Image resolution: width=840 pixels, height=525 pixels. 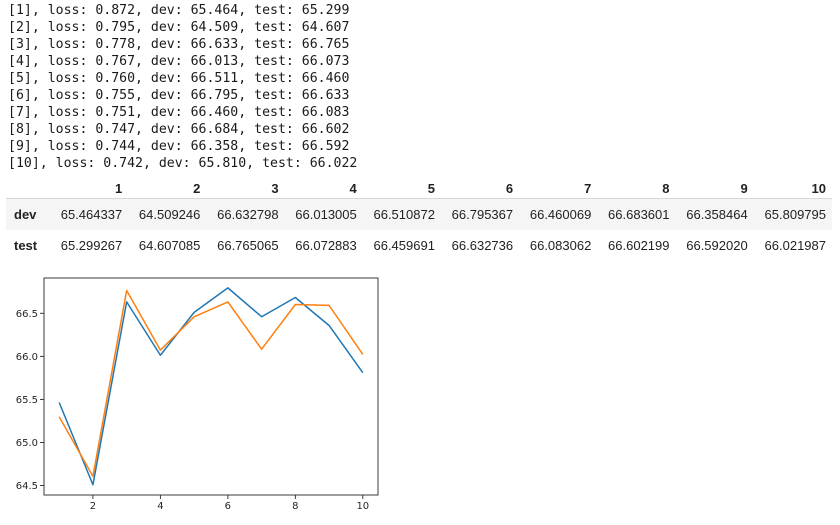 I want to click on table-cell: 66.683601, so click(x=639, y=214).